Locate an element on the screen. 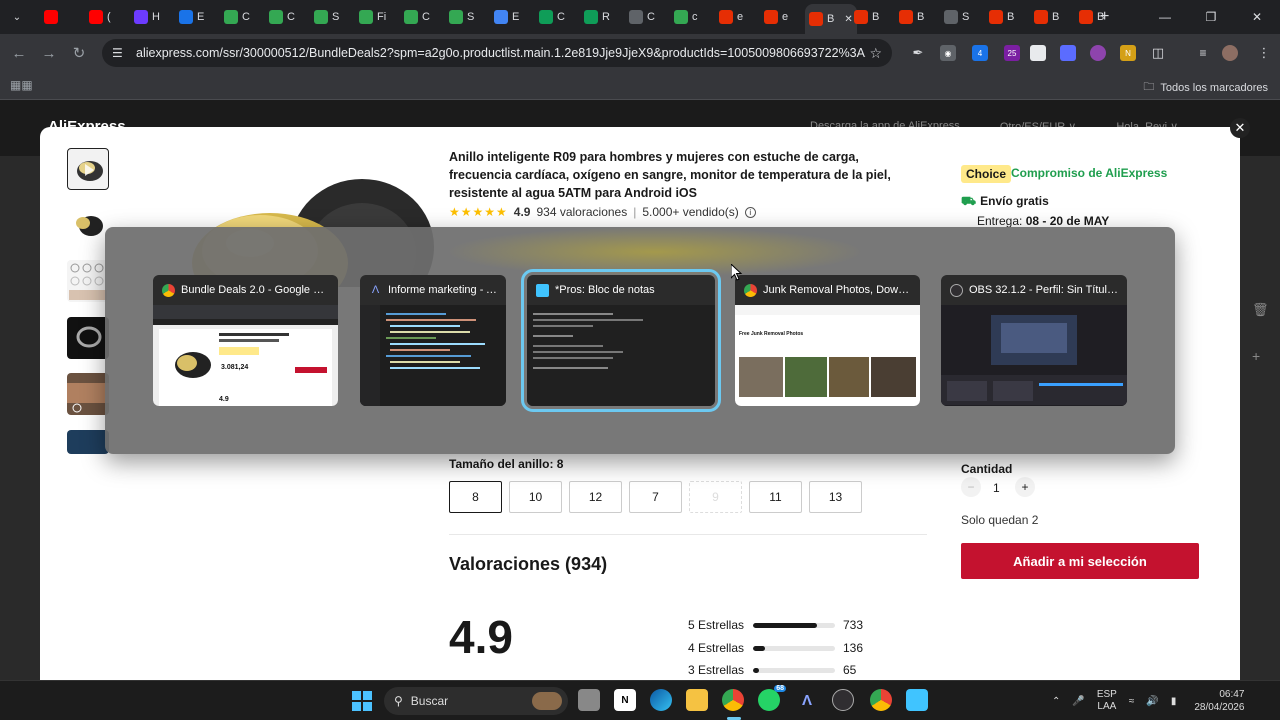 This screenshot has width=1280, height=720. clock: 06:47 28/04/2026 is located at coordinates (1219, 701).